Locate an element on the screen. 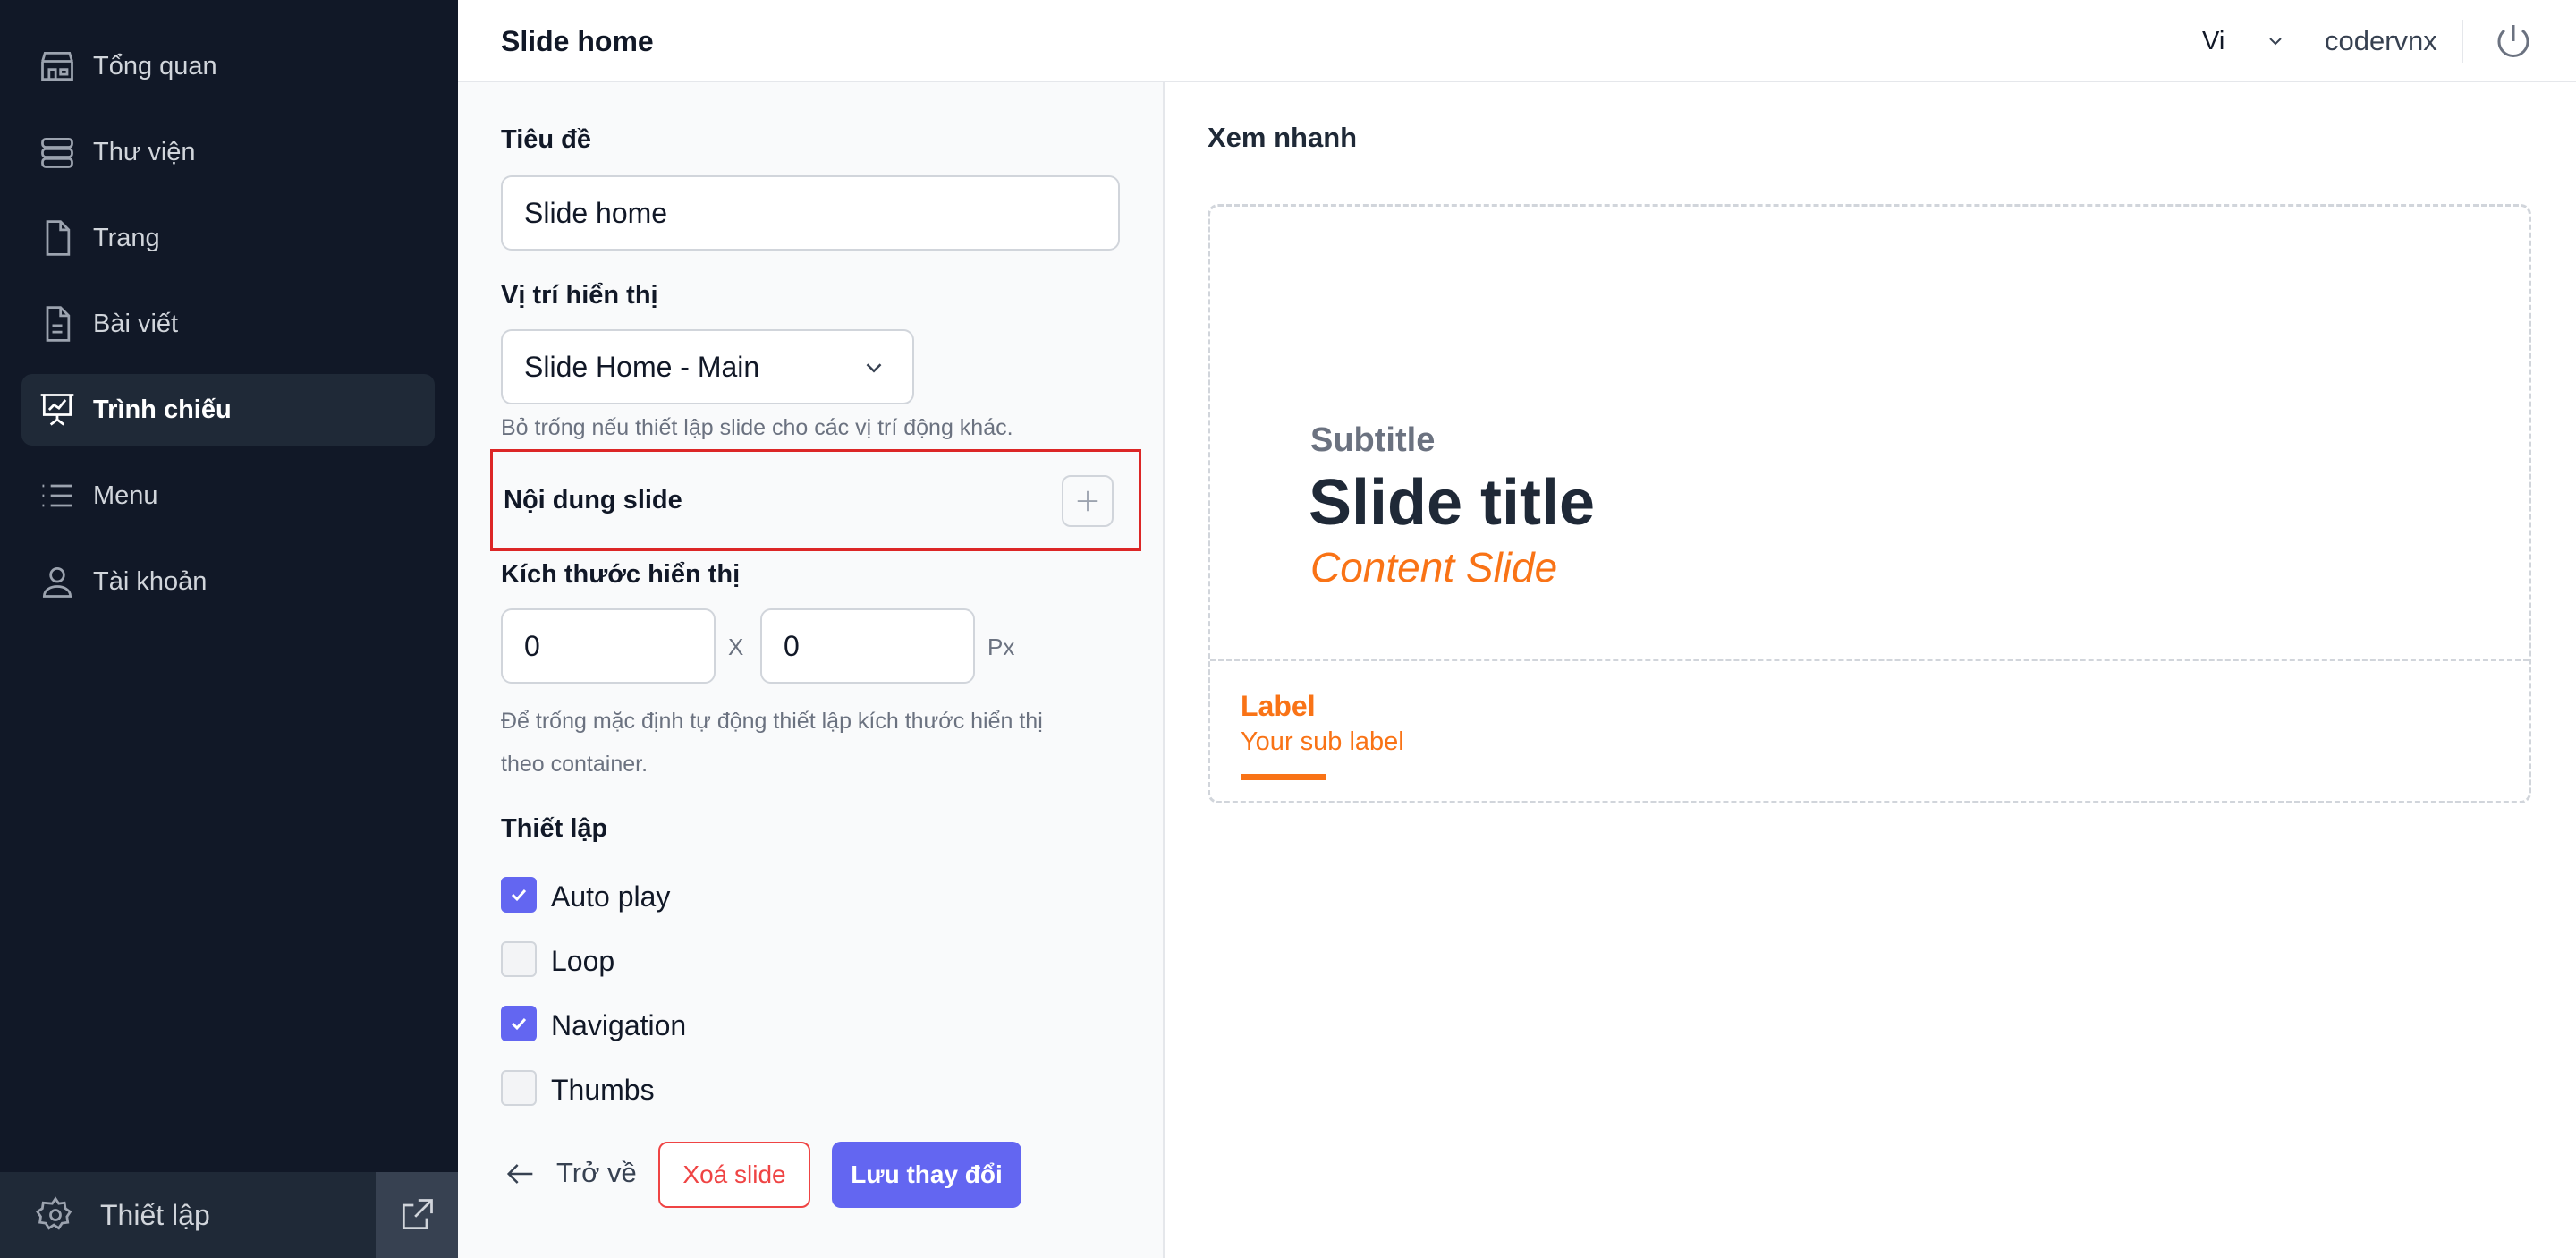  settings-section-label: Thiết lập is located at coordinates (554, 828).